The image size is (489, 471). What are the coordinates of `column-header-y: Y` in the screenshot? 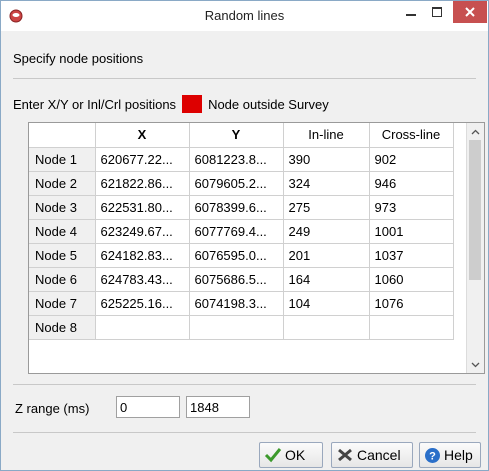 It's located at (236, 135).